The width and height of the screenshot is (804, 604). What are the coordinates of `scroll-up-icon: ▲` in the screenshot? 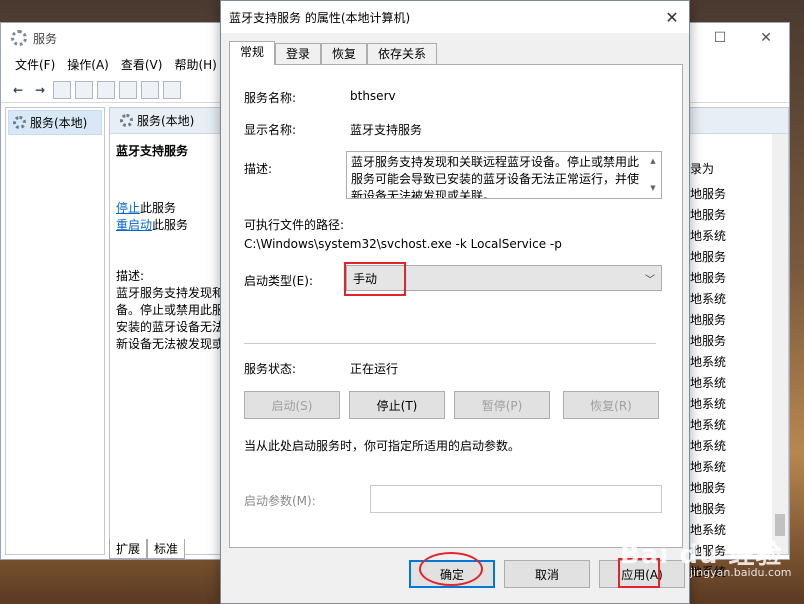 It's located at (652, 161).